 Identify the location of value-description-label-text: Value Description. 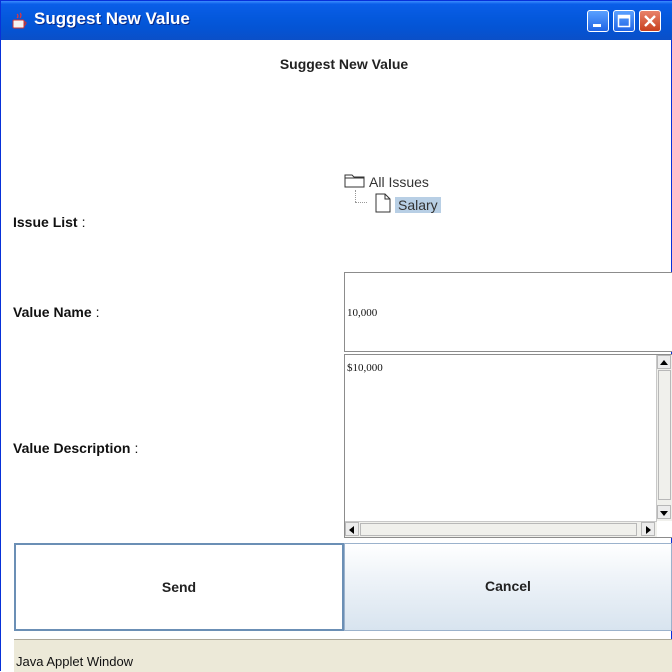
(72, 448).